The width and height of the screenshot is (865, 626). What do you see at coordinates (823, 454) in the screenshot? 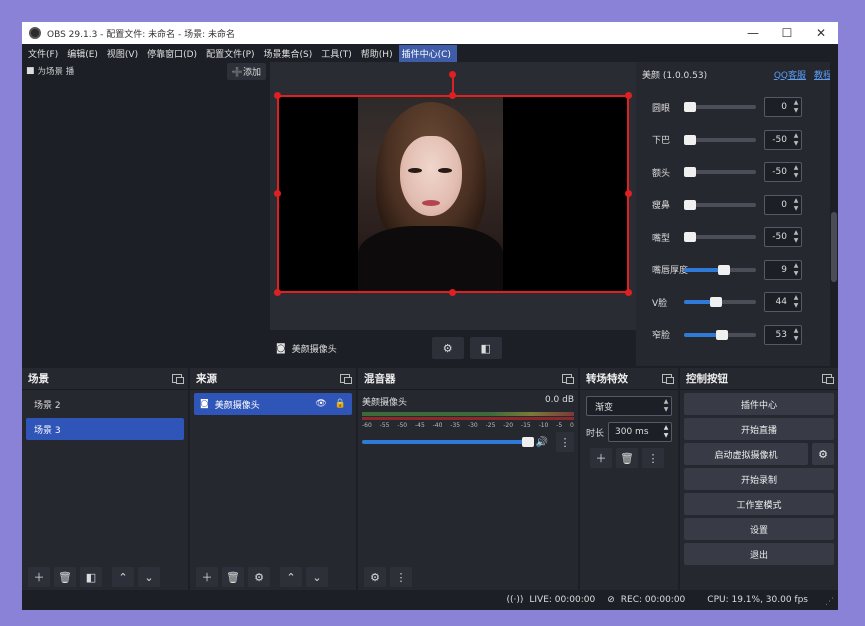
I see `virtual-camera-settings-button: ⚙` at bounding box center [823, 454].